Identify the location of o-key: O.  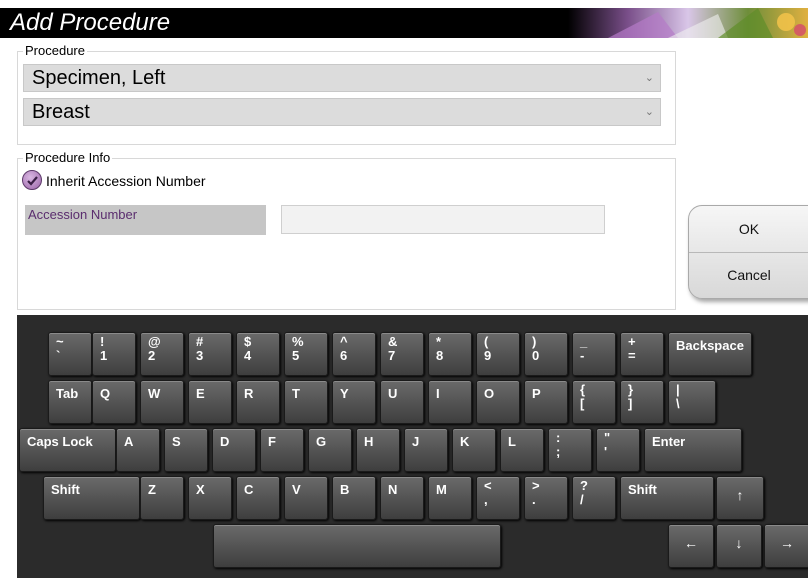
(498, 402).